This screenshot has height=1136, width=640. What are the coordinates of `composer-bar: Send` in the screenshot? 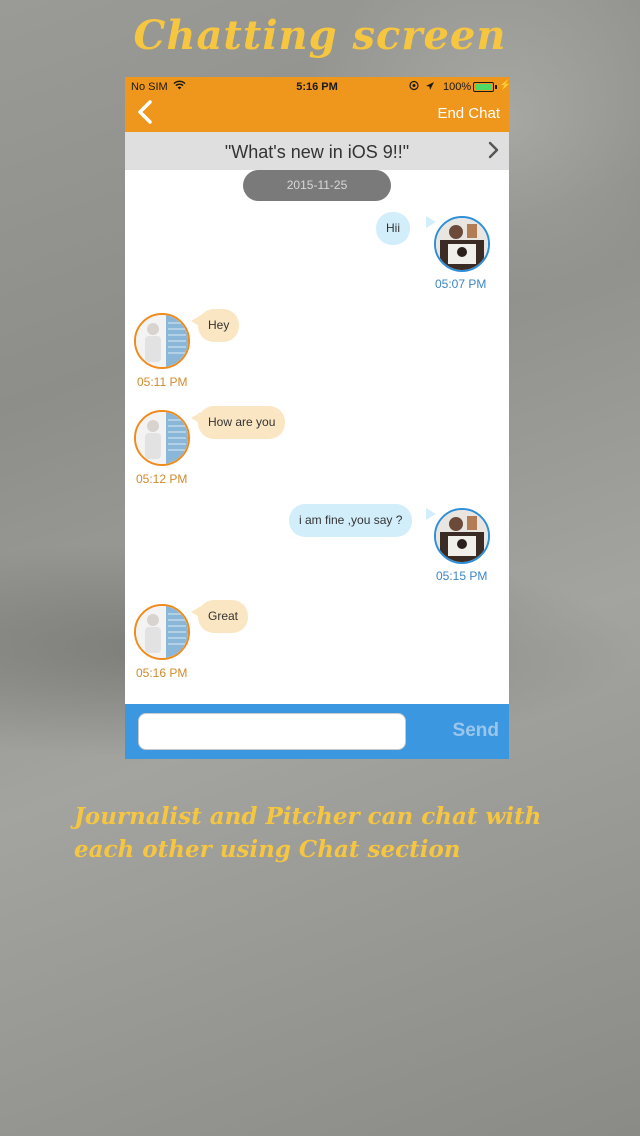 It's located at (317, 731).